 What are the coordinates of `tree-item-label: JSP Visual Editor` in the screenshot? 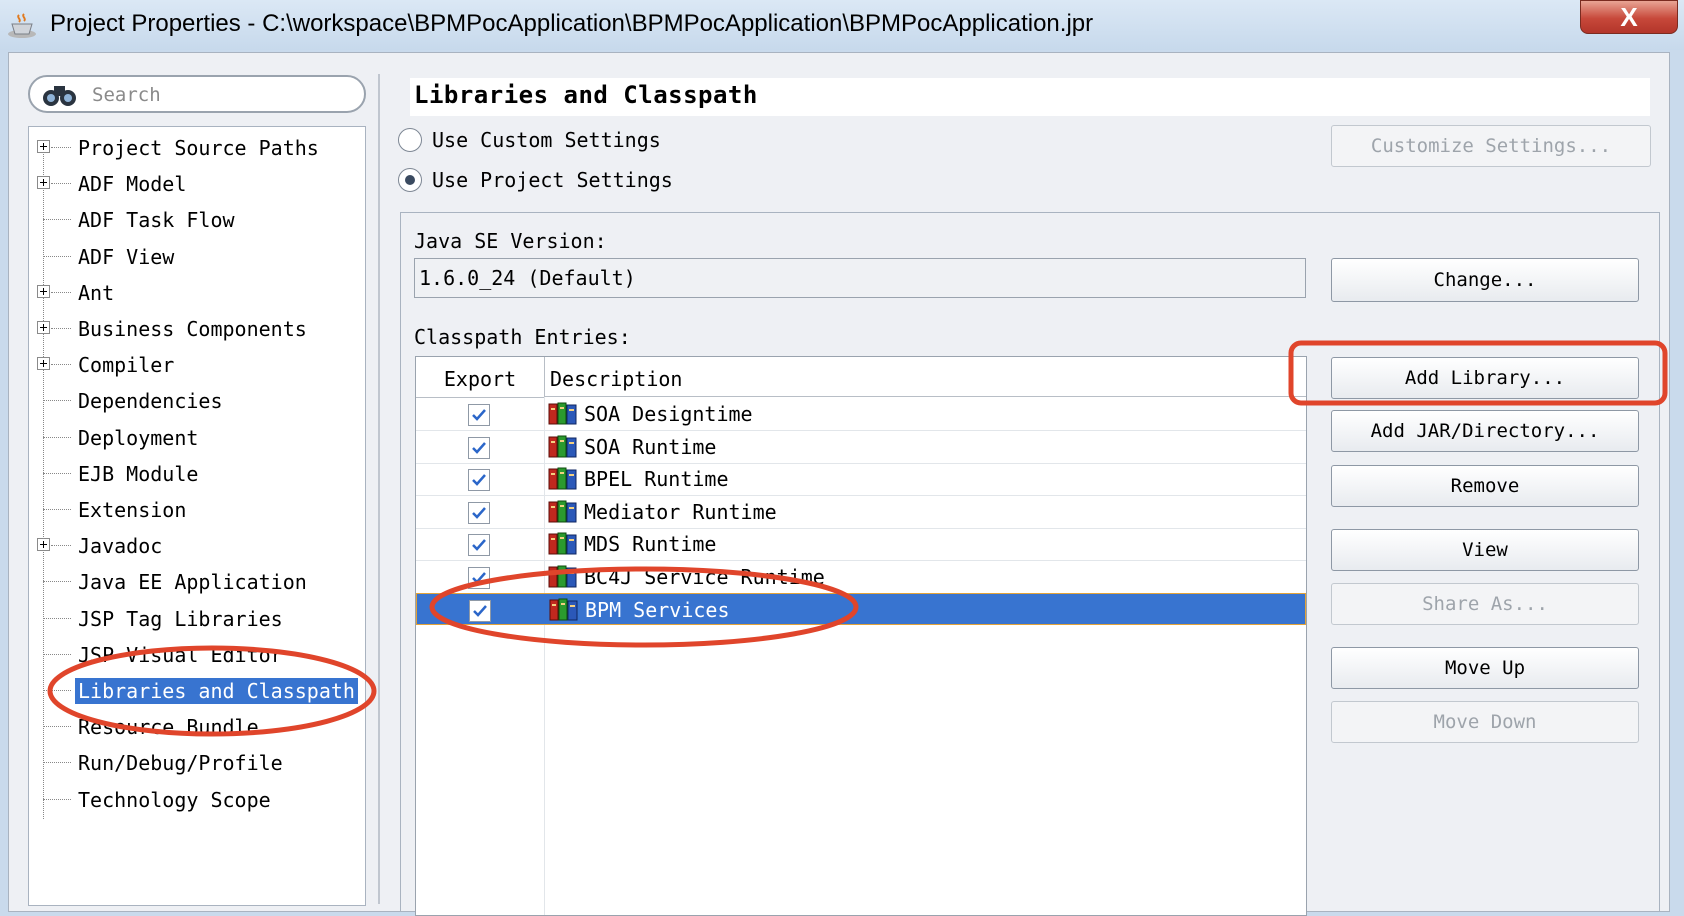 It's located at (180, 654).